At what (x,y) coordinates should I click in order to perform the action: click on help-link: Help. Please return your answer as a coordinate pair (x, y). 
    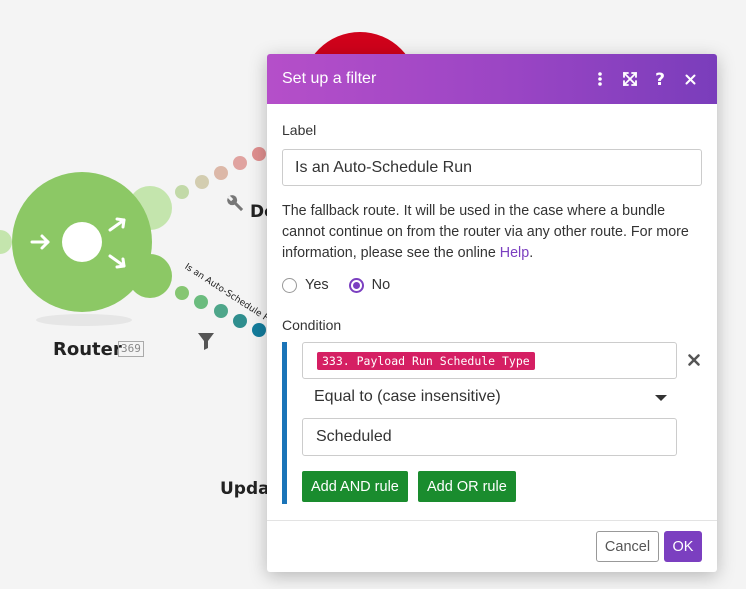
    Looking at the image, I should click on (514, 253).